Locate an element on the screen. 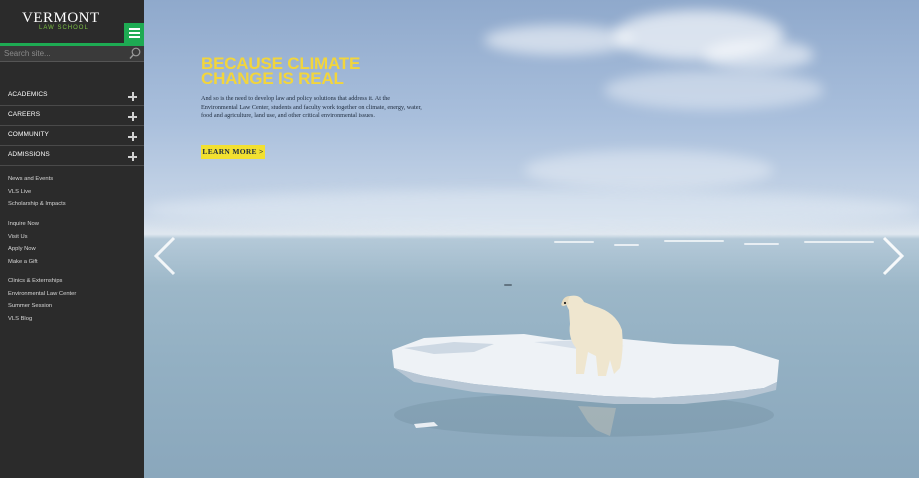  main-nav: ACADEMICS CAREERS COMMUNITY ADMISSIONS is located at coordinates (72, 126).